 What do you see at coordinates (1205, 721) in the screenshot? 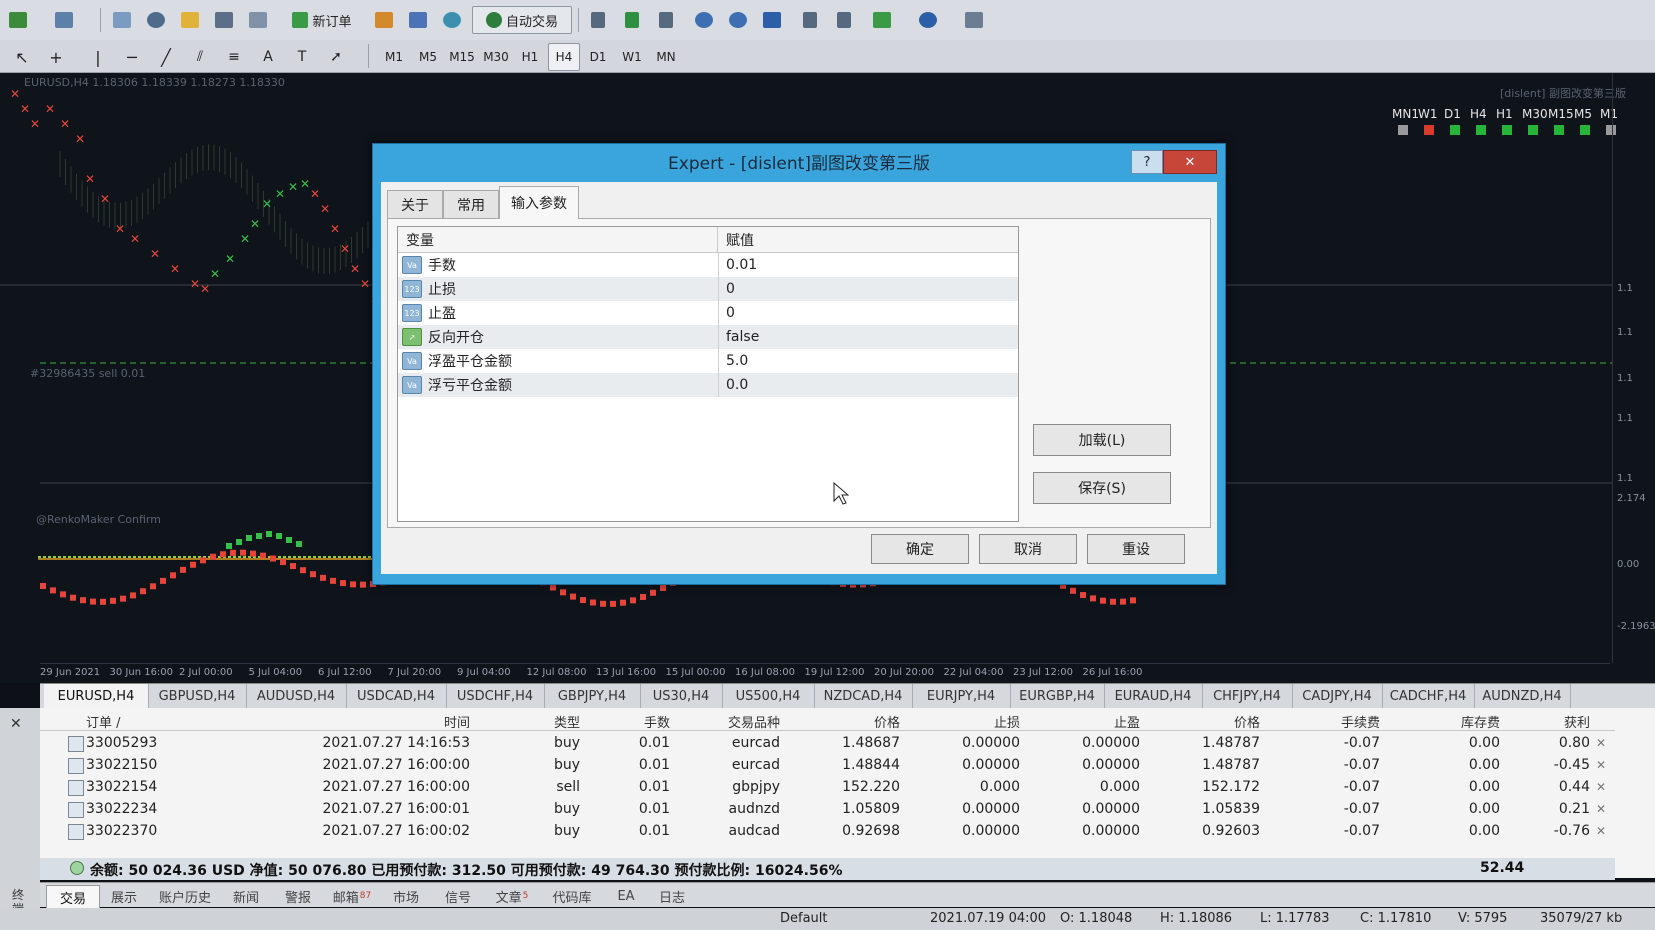
I see `header-current-price: 价格` at bounding box center [1205, 721].